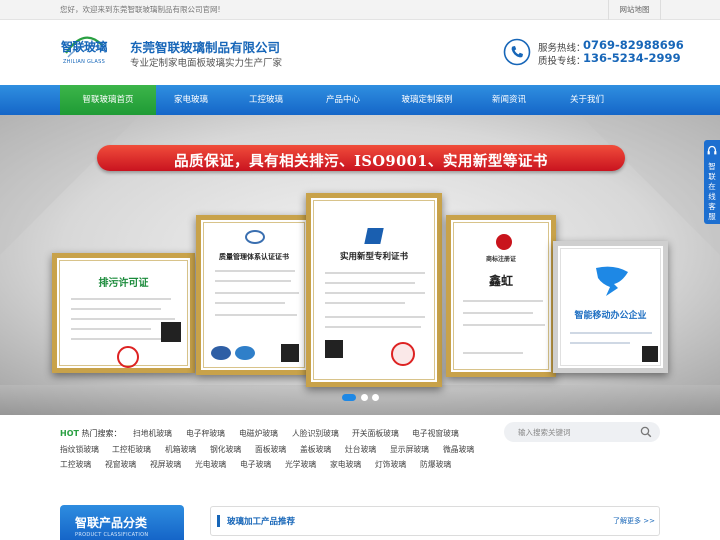 The height and width of the screenshot is (540, 720). I want to click on hot-tag: 指纹锁玻璃, so click(79, 449).